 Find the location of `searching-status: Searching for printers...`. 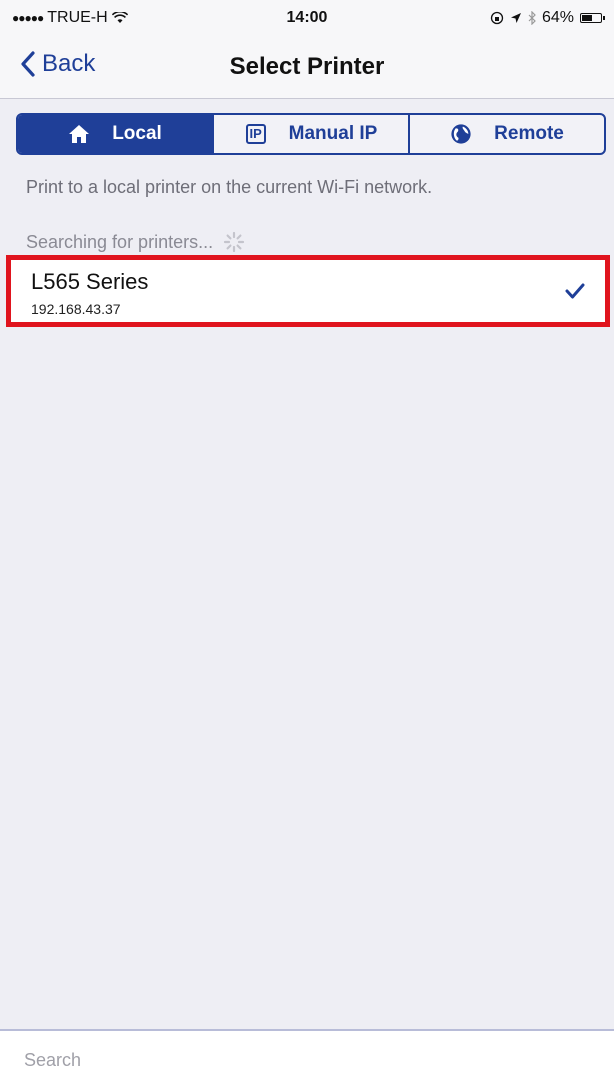

searching-status: Searching for printers... is located at coordinates (135, 242).